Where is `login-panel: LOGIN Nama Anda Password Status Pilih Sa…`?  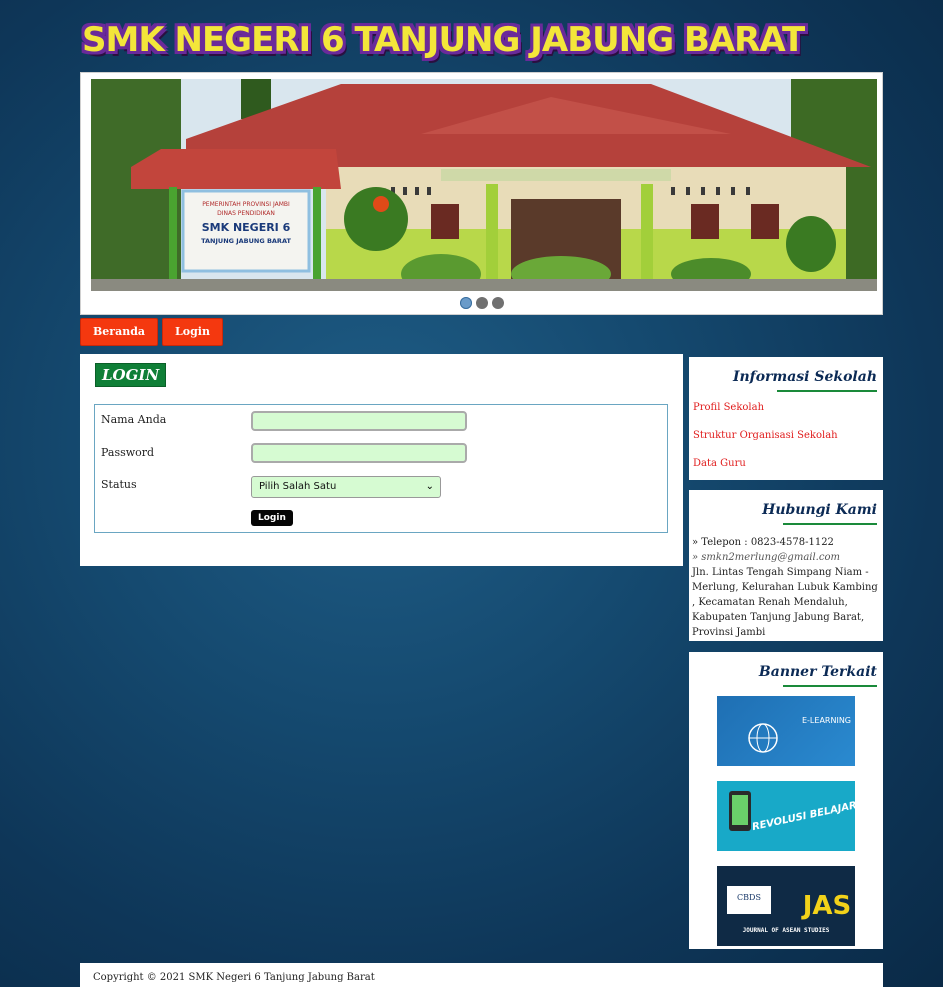
login-panel: LOGIN Nama Anda Password Status Pilih Sa… is located at coordinates (381, 460).